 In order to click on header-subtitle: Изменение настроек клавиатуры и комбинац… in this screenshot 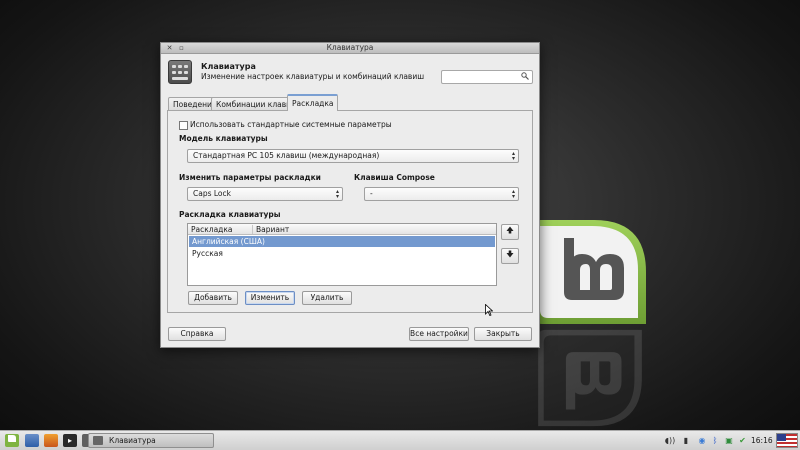, I will do `click(313, 76)`.